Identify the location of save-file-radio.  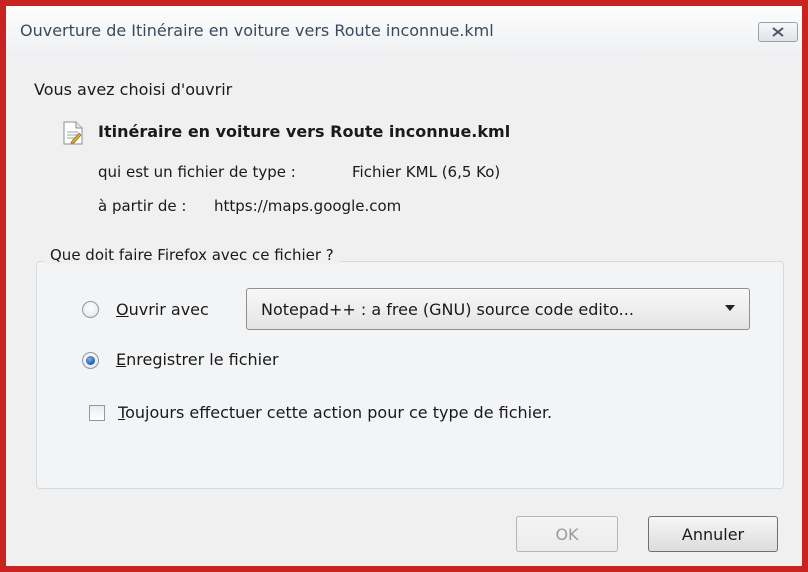
(90, 360).